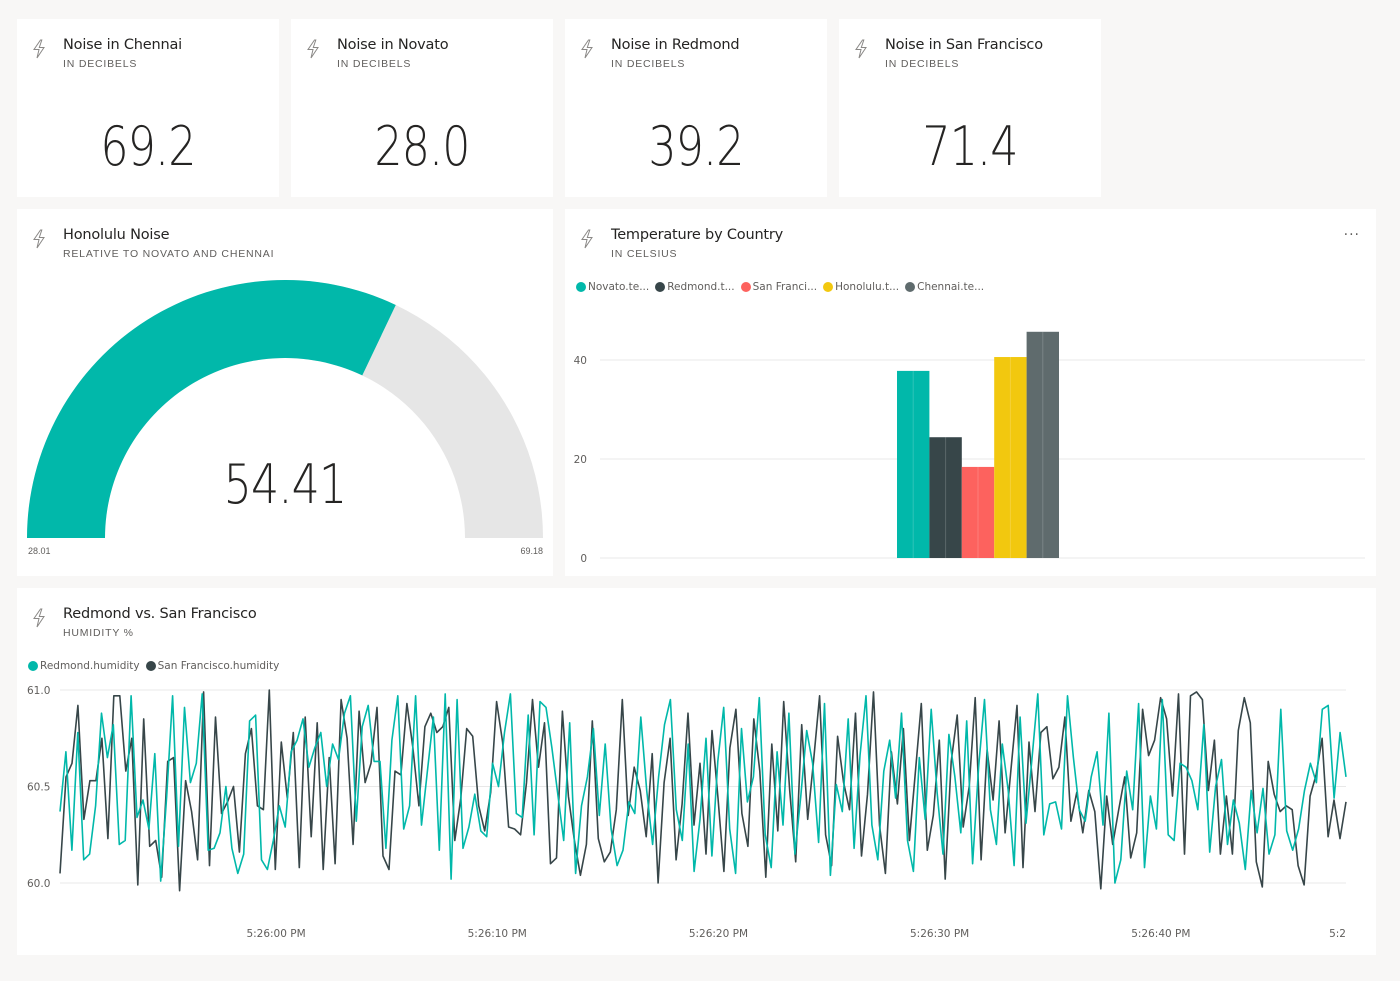 The width and height of the screenshot is (1400, 981). I want to click on kpi-card-redmond: Noise in Redmond IN DECIBELS 39.2, so click(696, 108).